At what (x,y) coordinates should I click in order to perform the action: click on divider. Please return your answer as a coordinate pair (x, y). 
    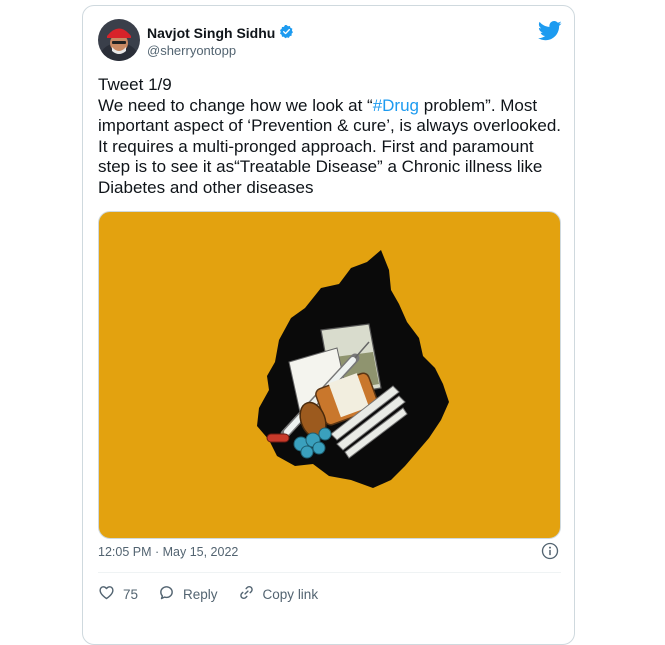
    Looking at the image, I should click on (329, 572).